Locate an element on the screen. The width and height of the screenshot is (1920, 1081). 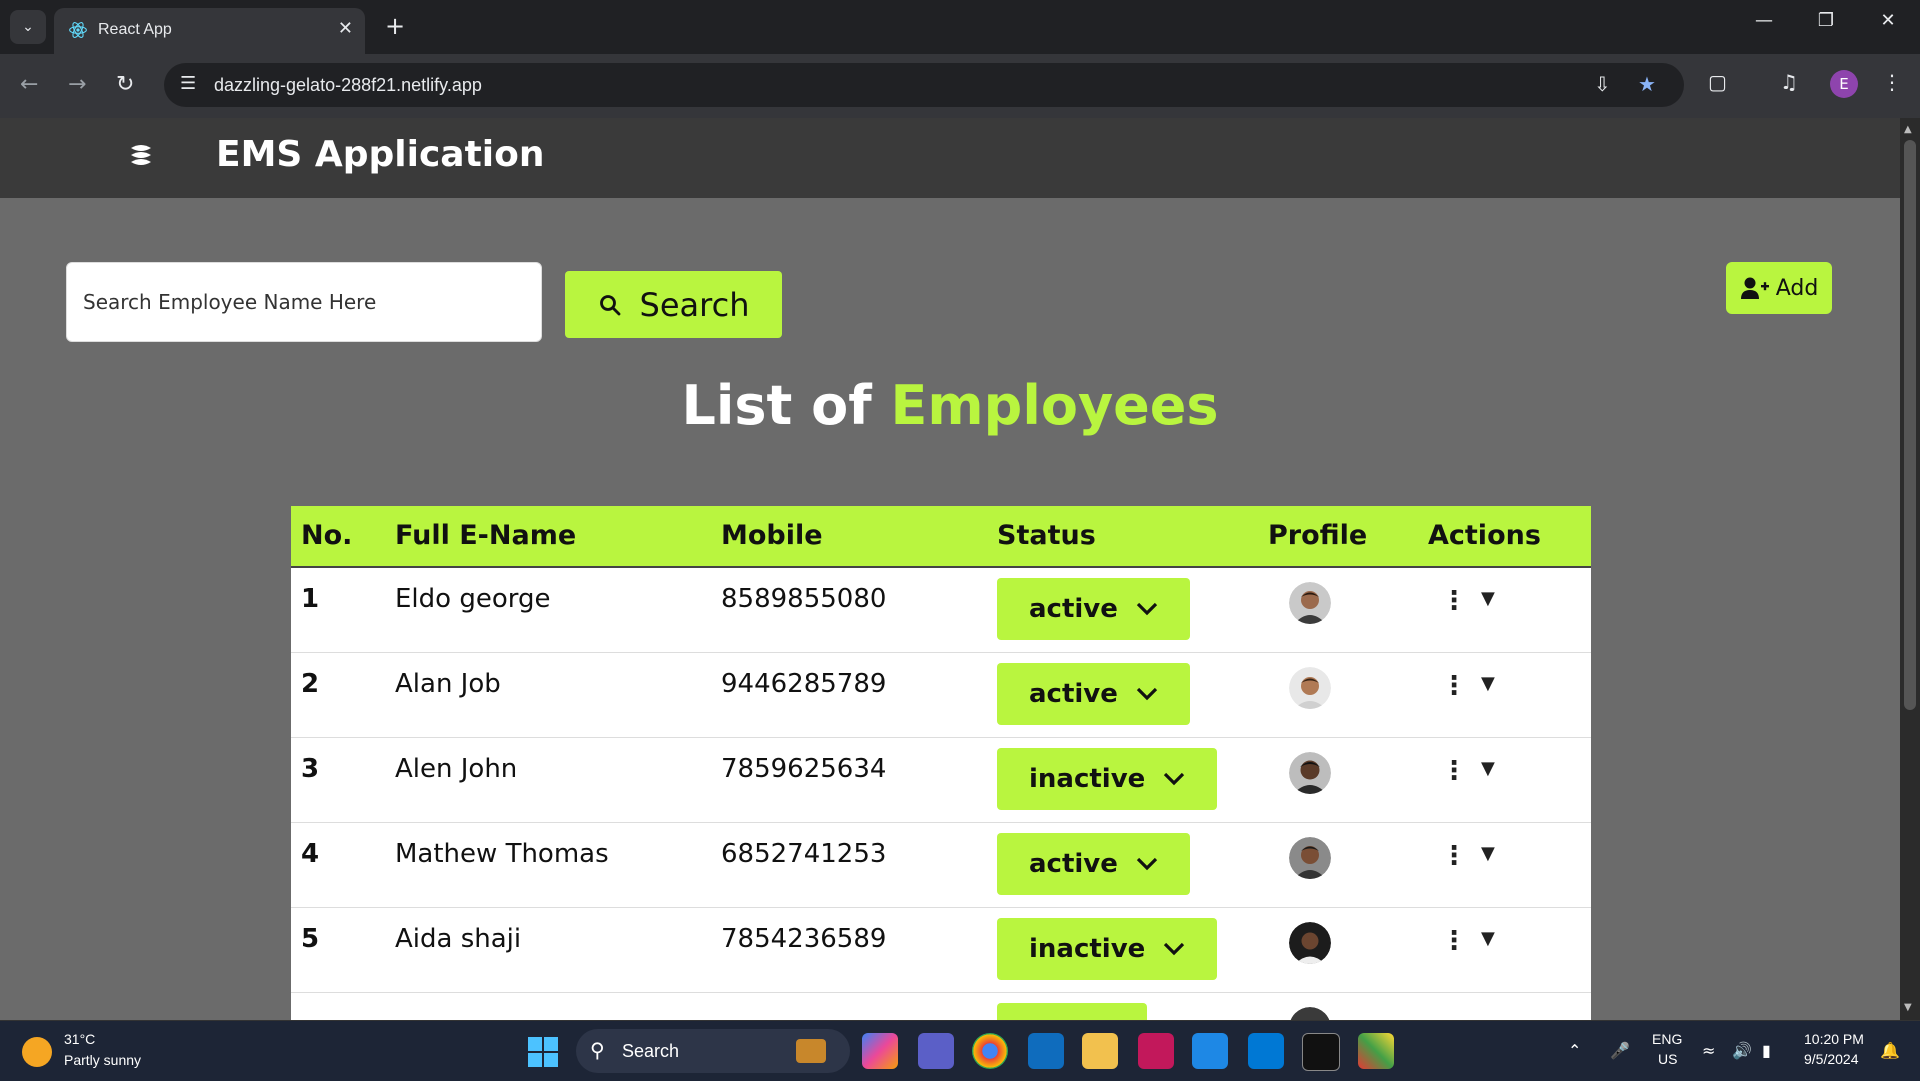
url-text: dazzling-gelato-288f21.netlify.app is located at coordinates (348, 85).